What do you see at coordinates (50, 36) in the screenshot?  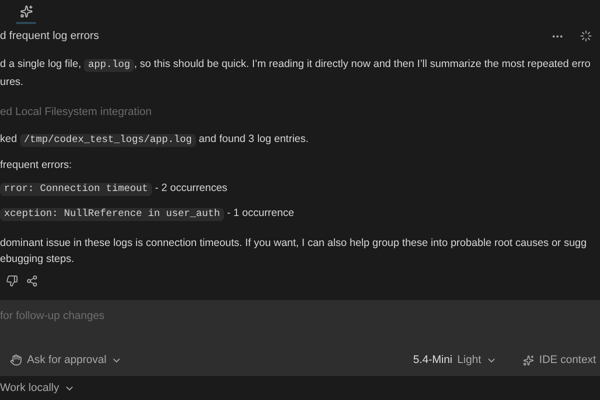 I see `thread-title: d frequent log errors` at bounding box center [50, 36].